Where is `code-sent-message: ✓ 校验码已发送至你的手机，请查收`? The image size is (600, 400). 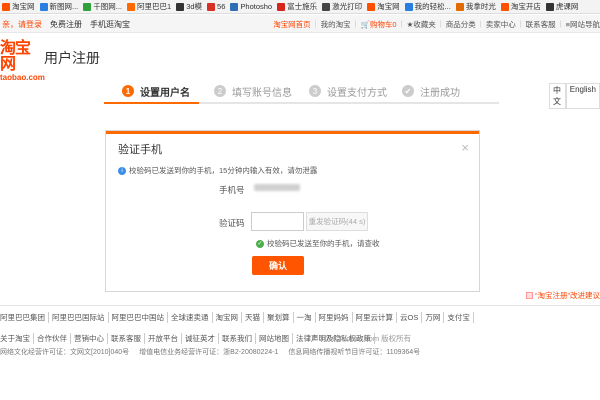 code-sent-message: ✓ 校验码已发送至你的手机，请查收 is located at coordinates (318, 243).